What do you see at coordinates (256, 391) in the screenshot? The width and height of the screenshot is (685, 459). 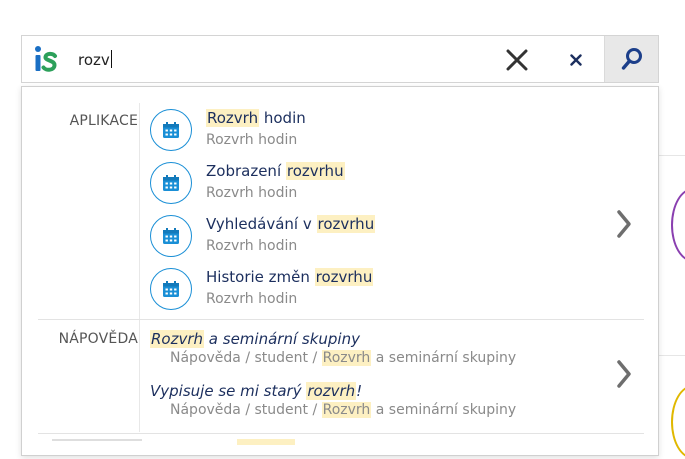 I see `help-result-title: Vypisuje se mi starý rozvrh!` at bounding box center [256, 391].